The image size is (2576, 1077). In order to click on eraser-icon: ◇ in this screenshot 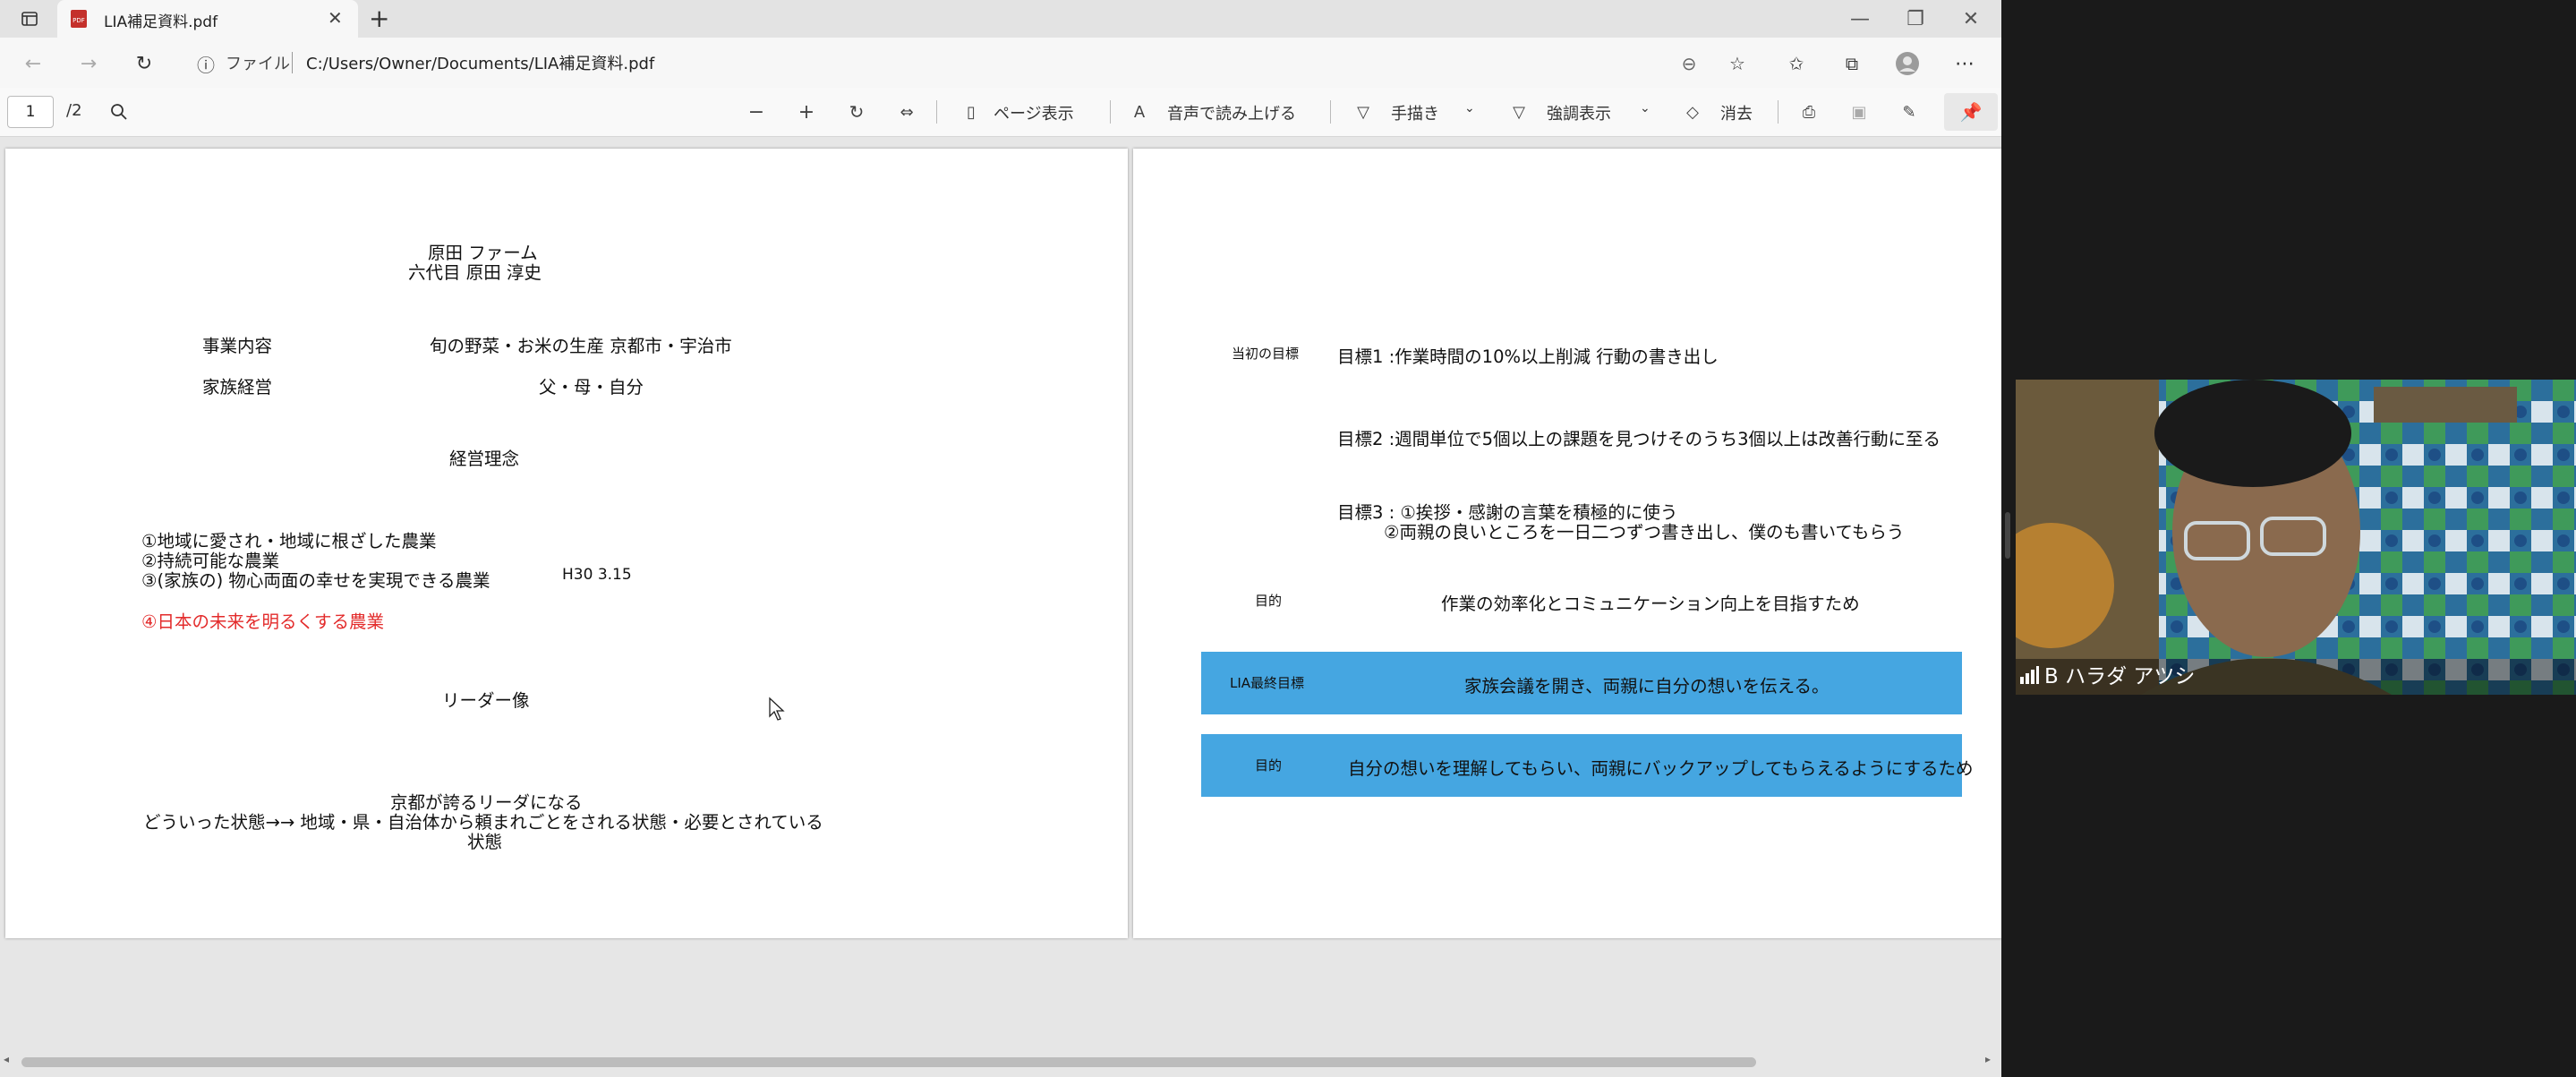, I will do `click(1692, 111)`.